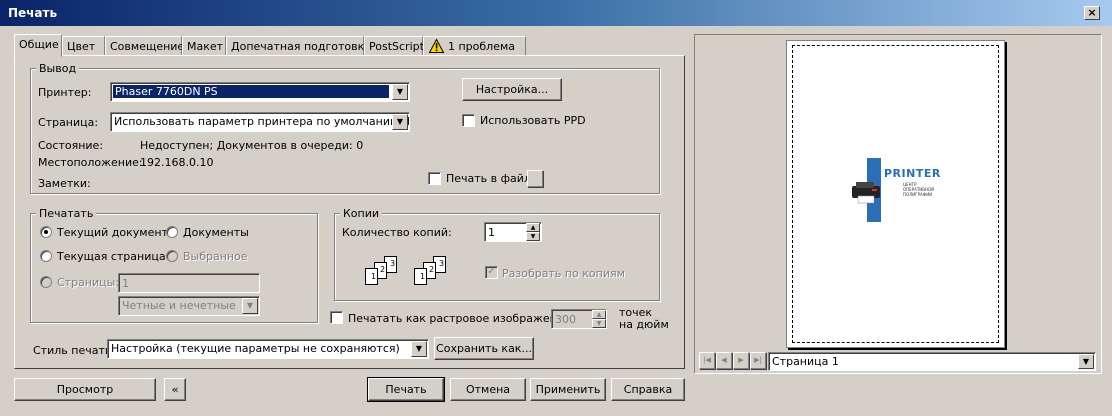 The image size is (1112, 416). Describe the element at coordinates (461, 318) in the screenshot. I see `raster-label: Печатать как растровое изображение:` at that location.